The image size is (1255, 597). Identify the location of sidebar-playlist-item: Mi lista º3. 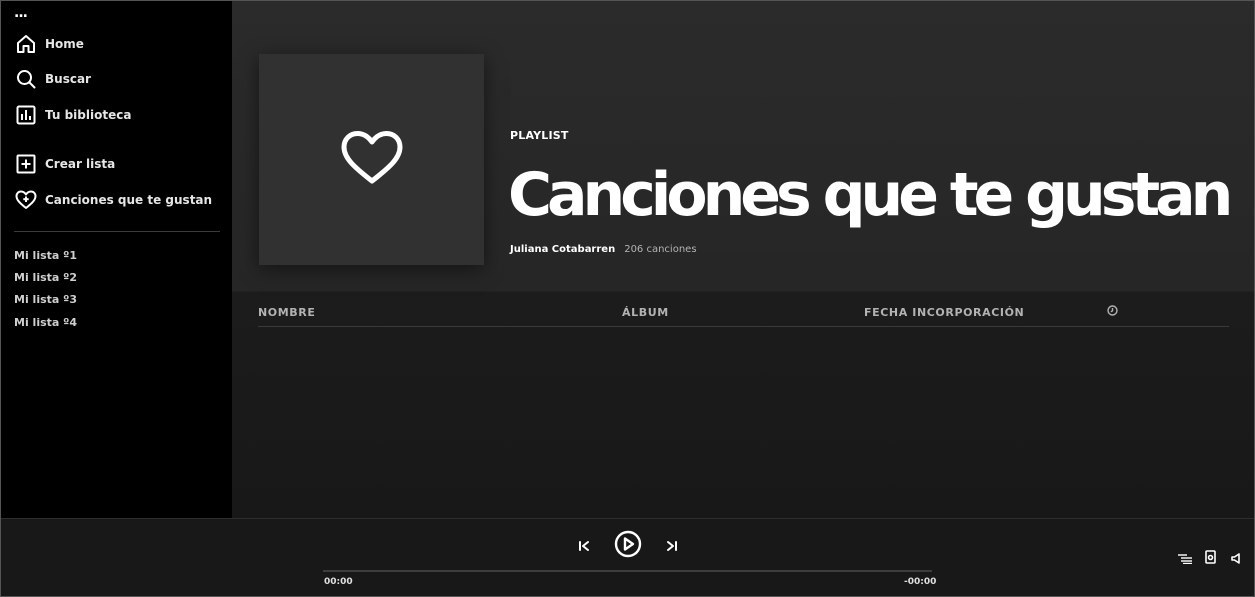
(45, 299).